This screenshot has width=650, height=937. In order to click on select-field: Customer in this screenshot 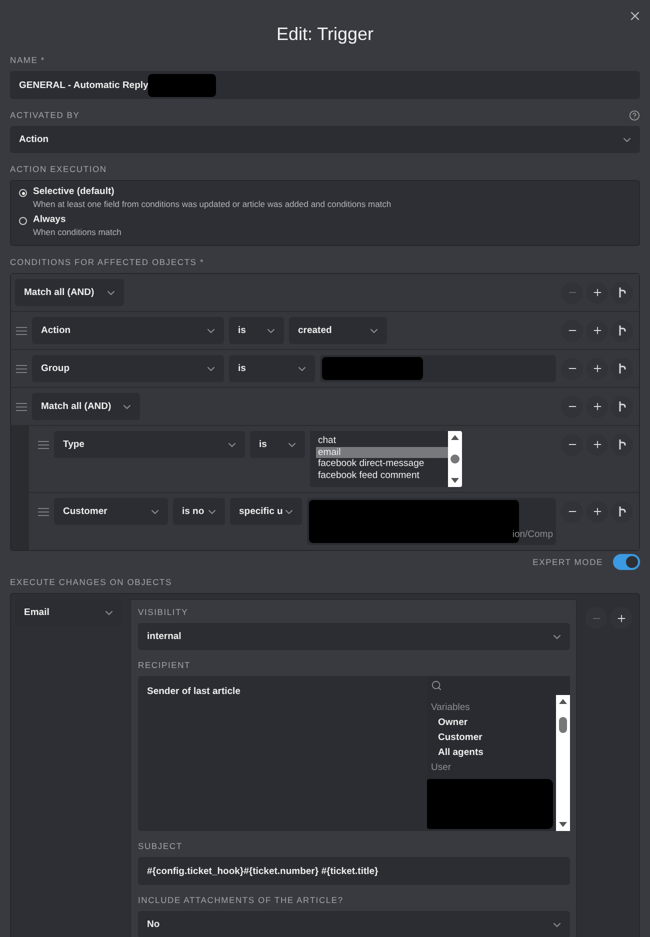, I will do `click(111, 511)`.